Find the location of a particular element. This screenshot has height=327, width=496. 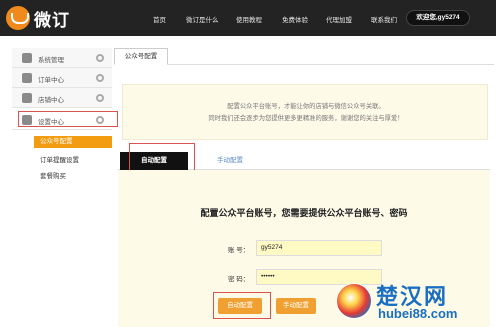

manual-config-button: 手动配置 is located at coordinates (296, 306).